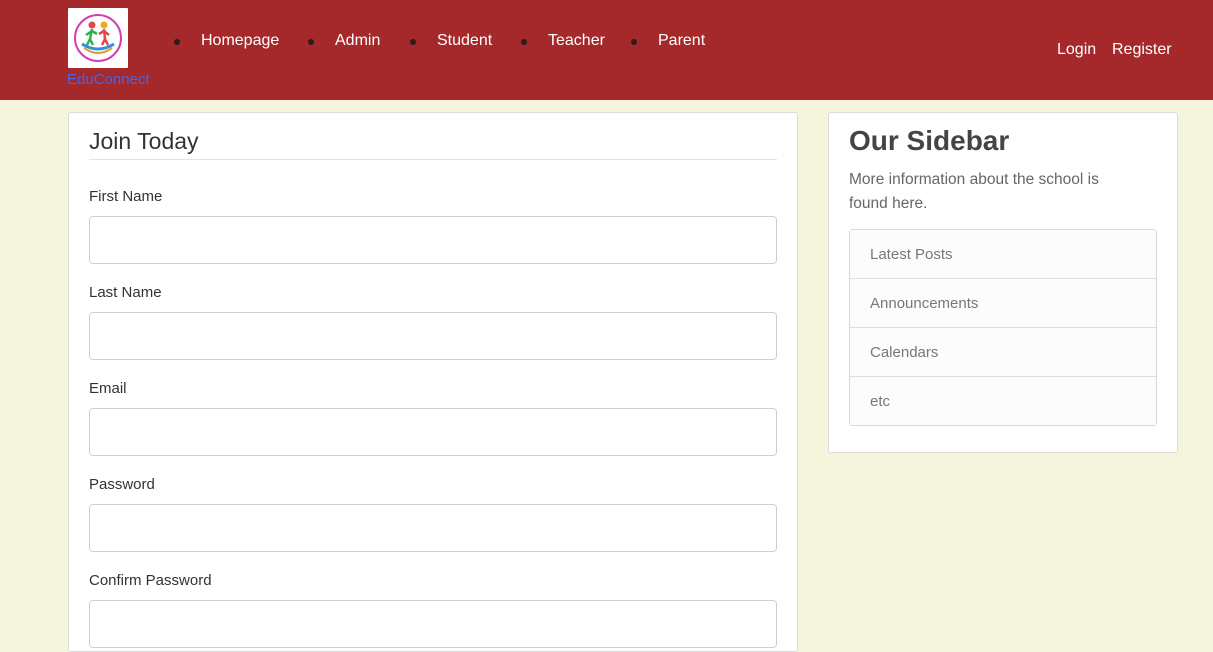 This screenshot has height=652, width=1213. Describe the element at coordinates (1003, 302) in the screenshot. I see `sidebar-item-announcements: Announcements` at that location.